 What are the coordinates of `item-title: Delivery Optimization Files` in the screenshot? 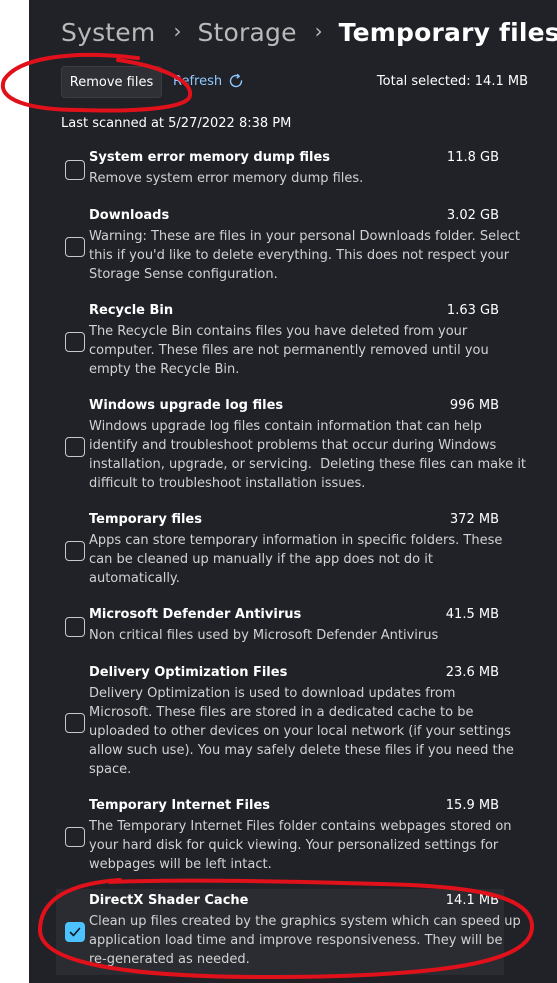 It's located at (188, 672).